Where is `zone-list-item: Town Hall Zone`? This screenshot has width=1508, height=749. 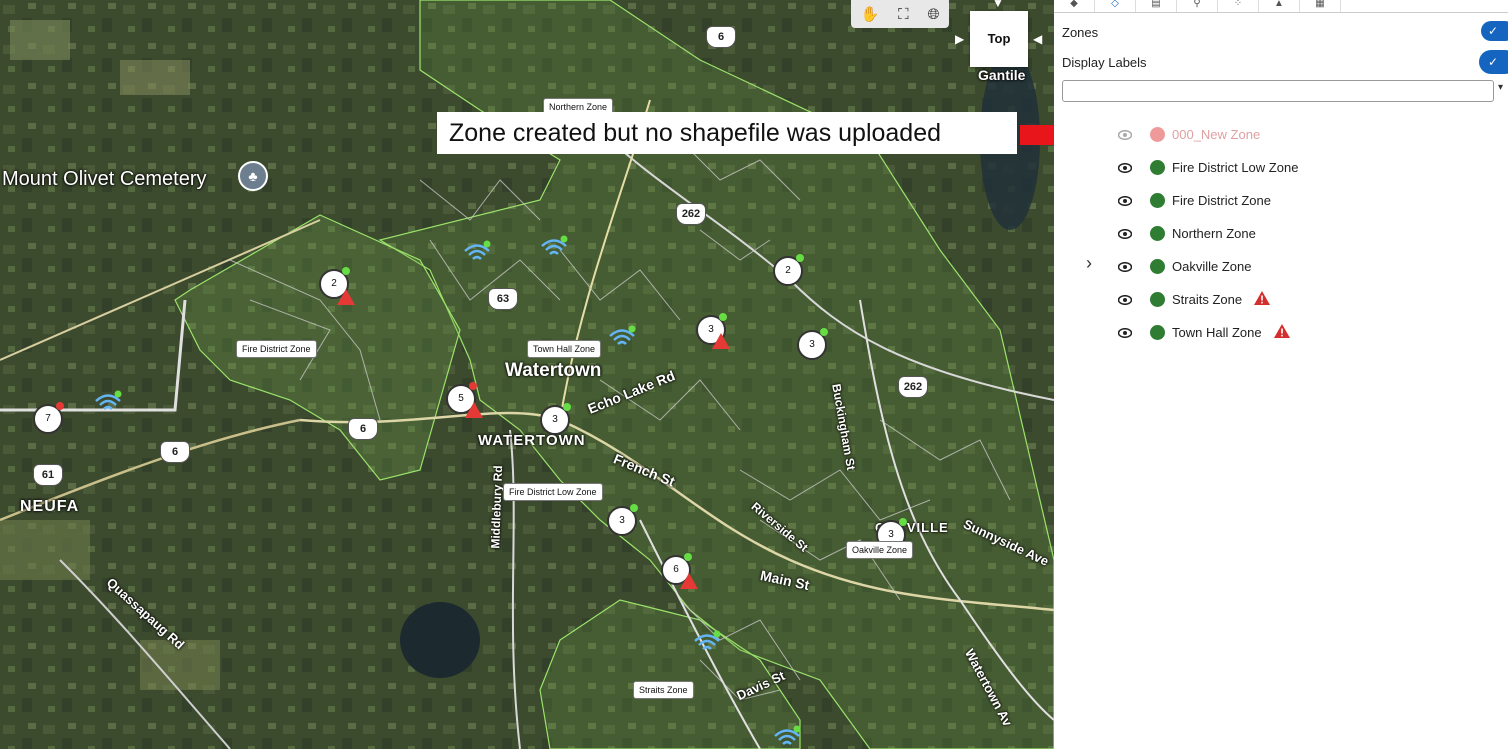
zone-list-item: Town Hall Zone is located at coordinates (1281, 333).